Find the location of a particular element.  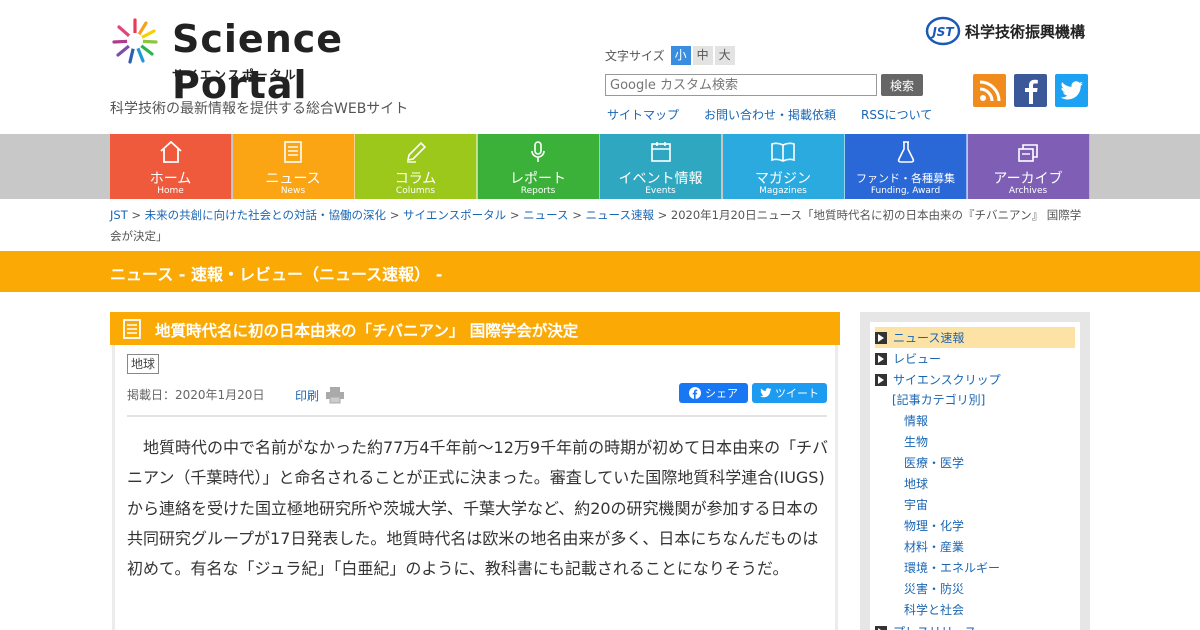

category-link: 生物 is located at coordinates (975, 442).